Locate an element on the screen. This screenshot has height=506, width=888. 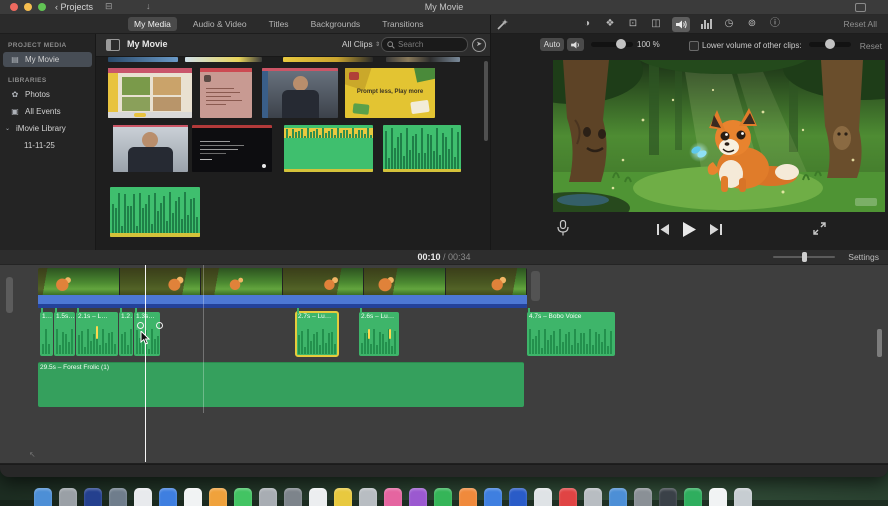
clip-thumbnail-terminal is located at coordinates (232, 148).